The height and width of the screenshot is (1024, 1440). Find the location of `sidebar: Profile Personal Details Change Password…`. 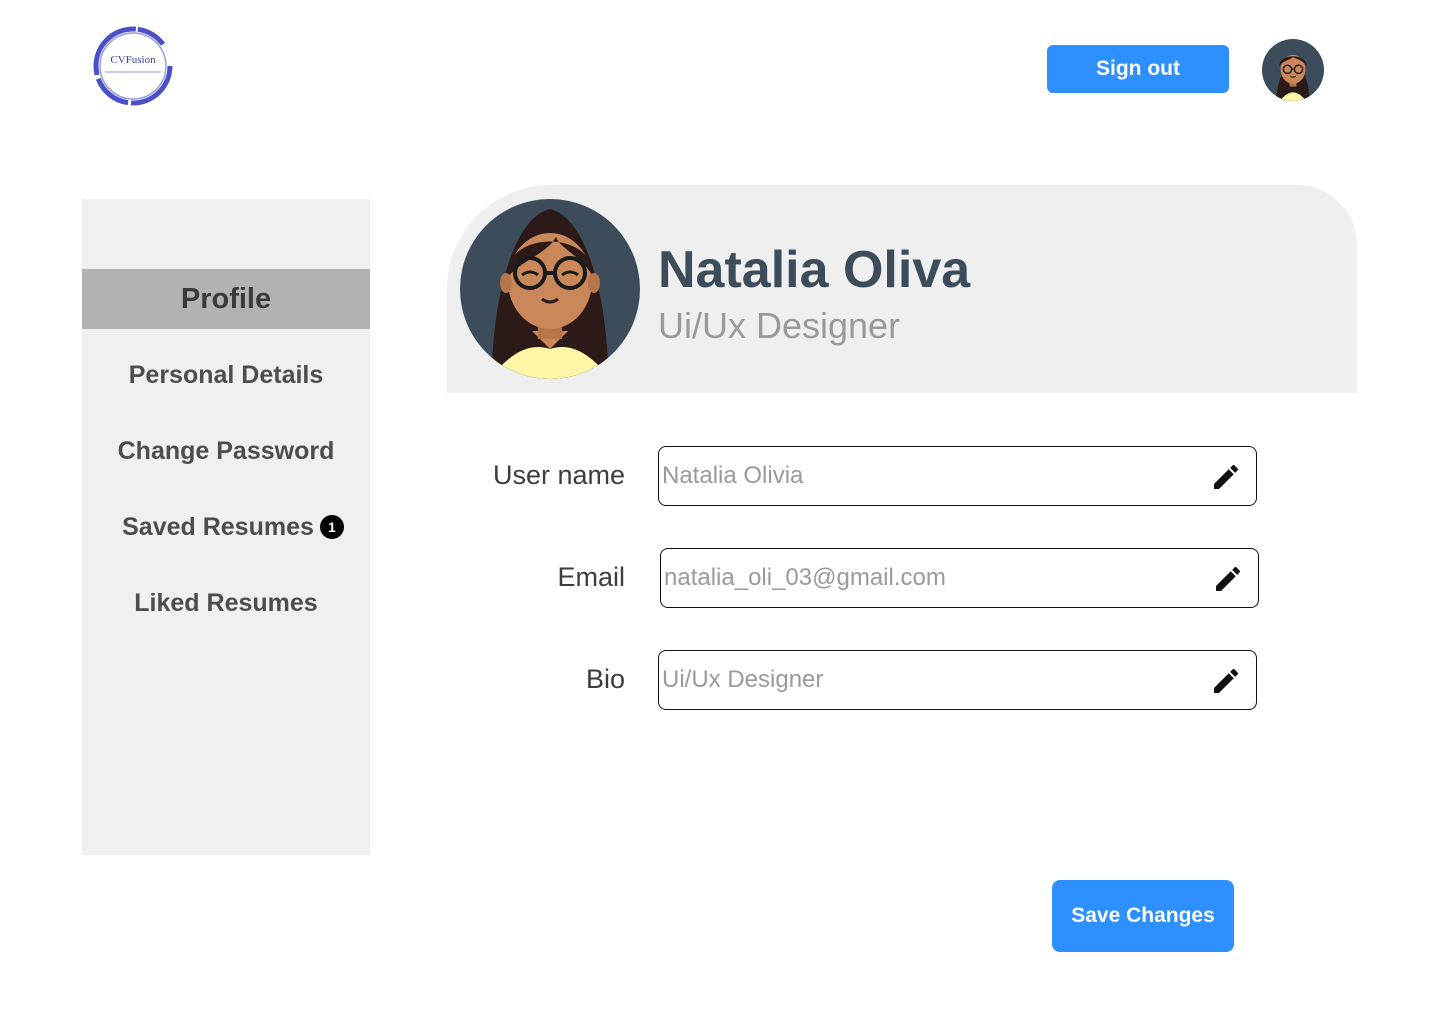

sidebar: Profile Personal Details Change Password… is located at coordinates (226, 527).